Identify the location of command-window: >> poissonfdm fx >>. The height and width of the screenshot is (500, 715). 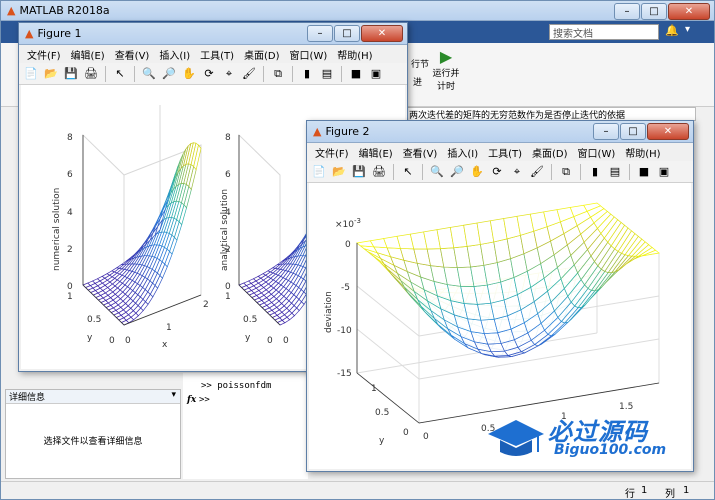
(245, 426).